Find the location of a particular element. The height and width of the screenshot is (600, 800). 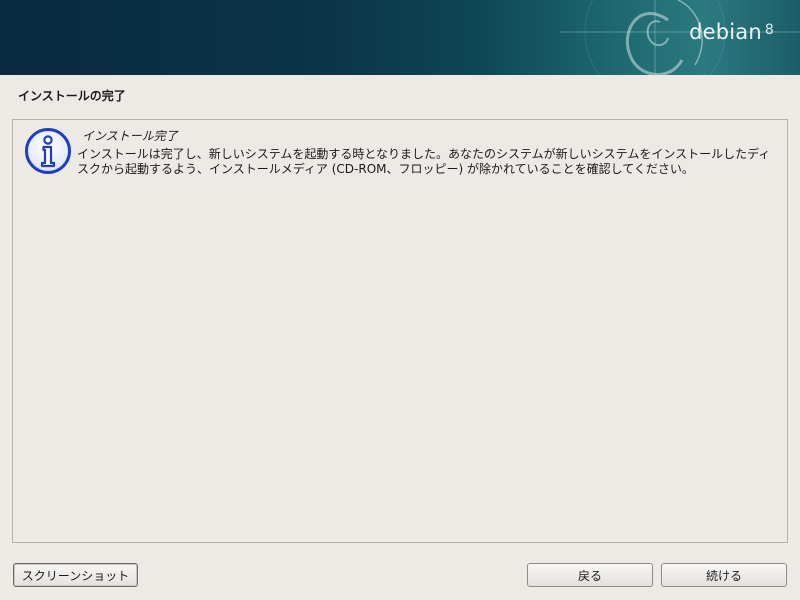

debian-brand: debian 8 is located at coordinates (731, 32).